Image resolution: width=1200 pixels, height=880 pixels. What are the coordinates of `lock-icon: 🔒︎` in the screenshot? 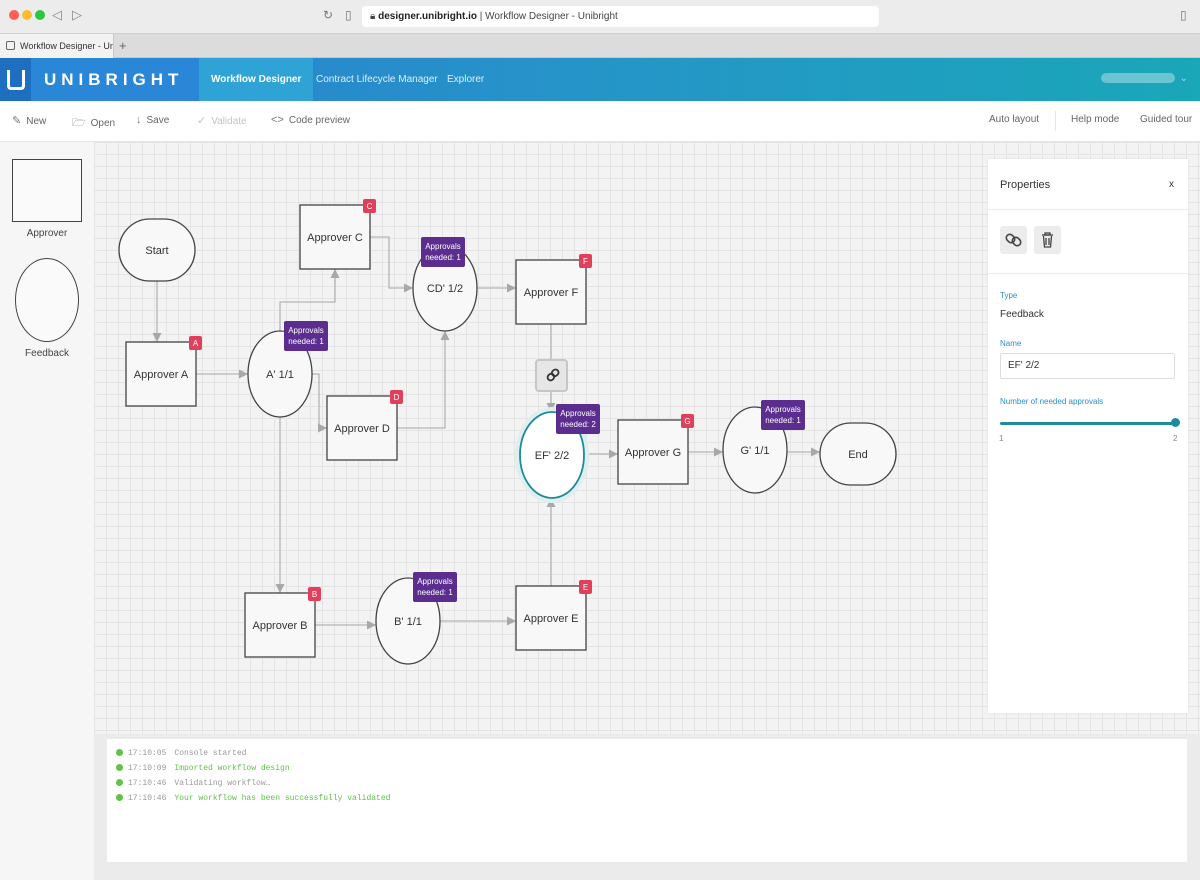 It's located at (374, 16).